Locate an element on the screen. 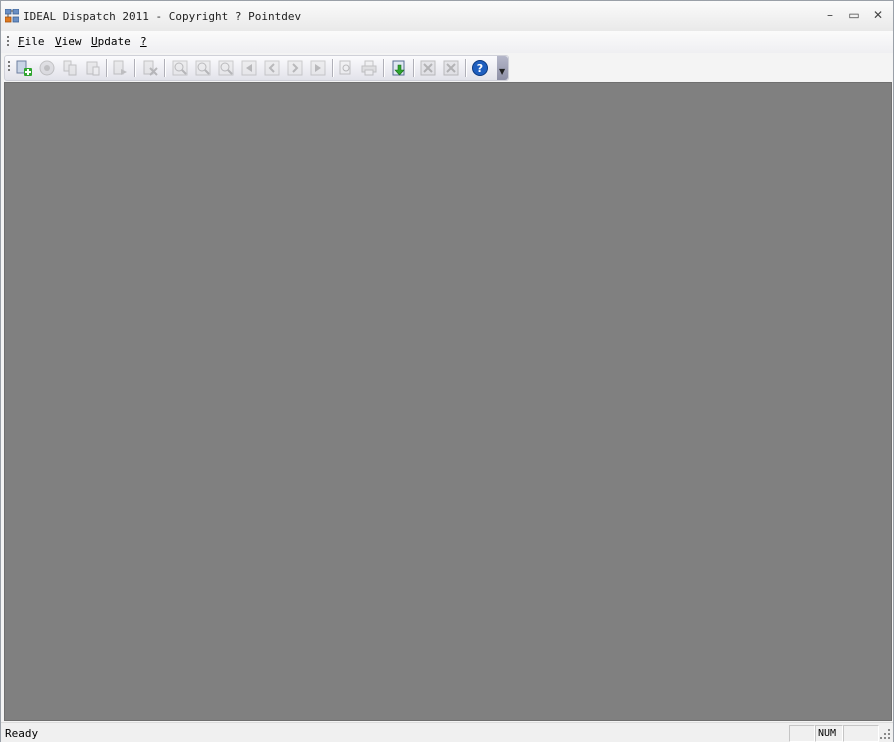 This screenshot has height=742, width=894. num-lock-indicator: NUM is located at coordinates (829, 733).